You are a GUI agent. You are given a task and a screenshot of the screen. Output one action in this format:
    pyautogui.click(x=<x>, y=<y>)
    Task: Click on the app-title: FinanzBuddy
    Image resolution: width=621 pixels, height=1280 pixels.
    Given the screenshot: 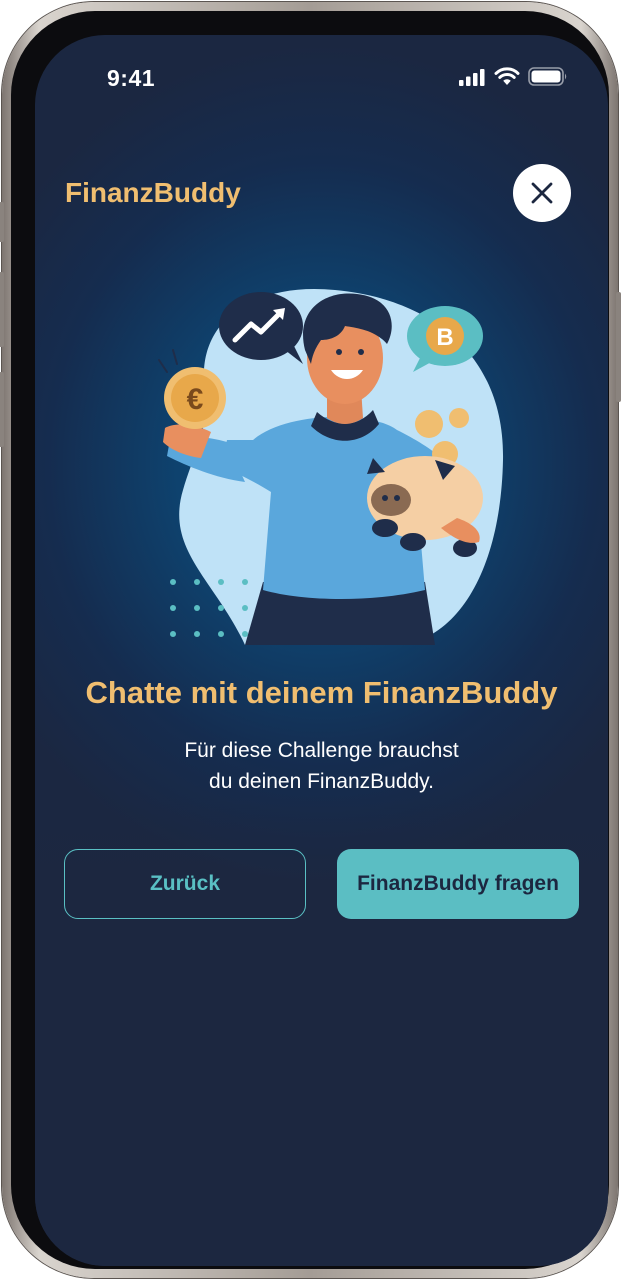 What is the action you would take?
    pyautogui.click(x=153, y=192)
    